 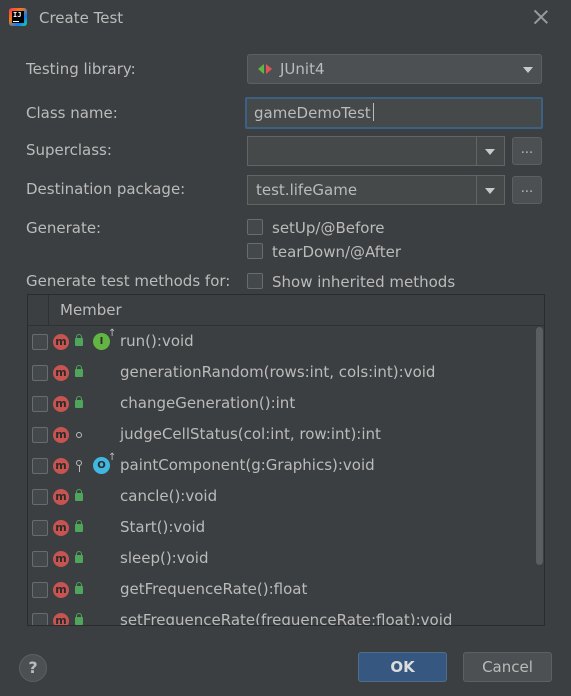 What do you see at coordinates (91, 310) in the screenshot?
I see `member-column-header: Member` at bounding box center [91, 310].